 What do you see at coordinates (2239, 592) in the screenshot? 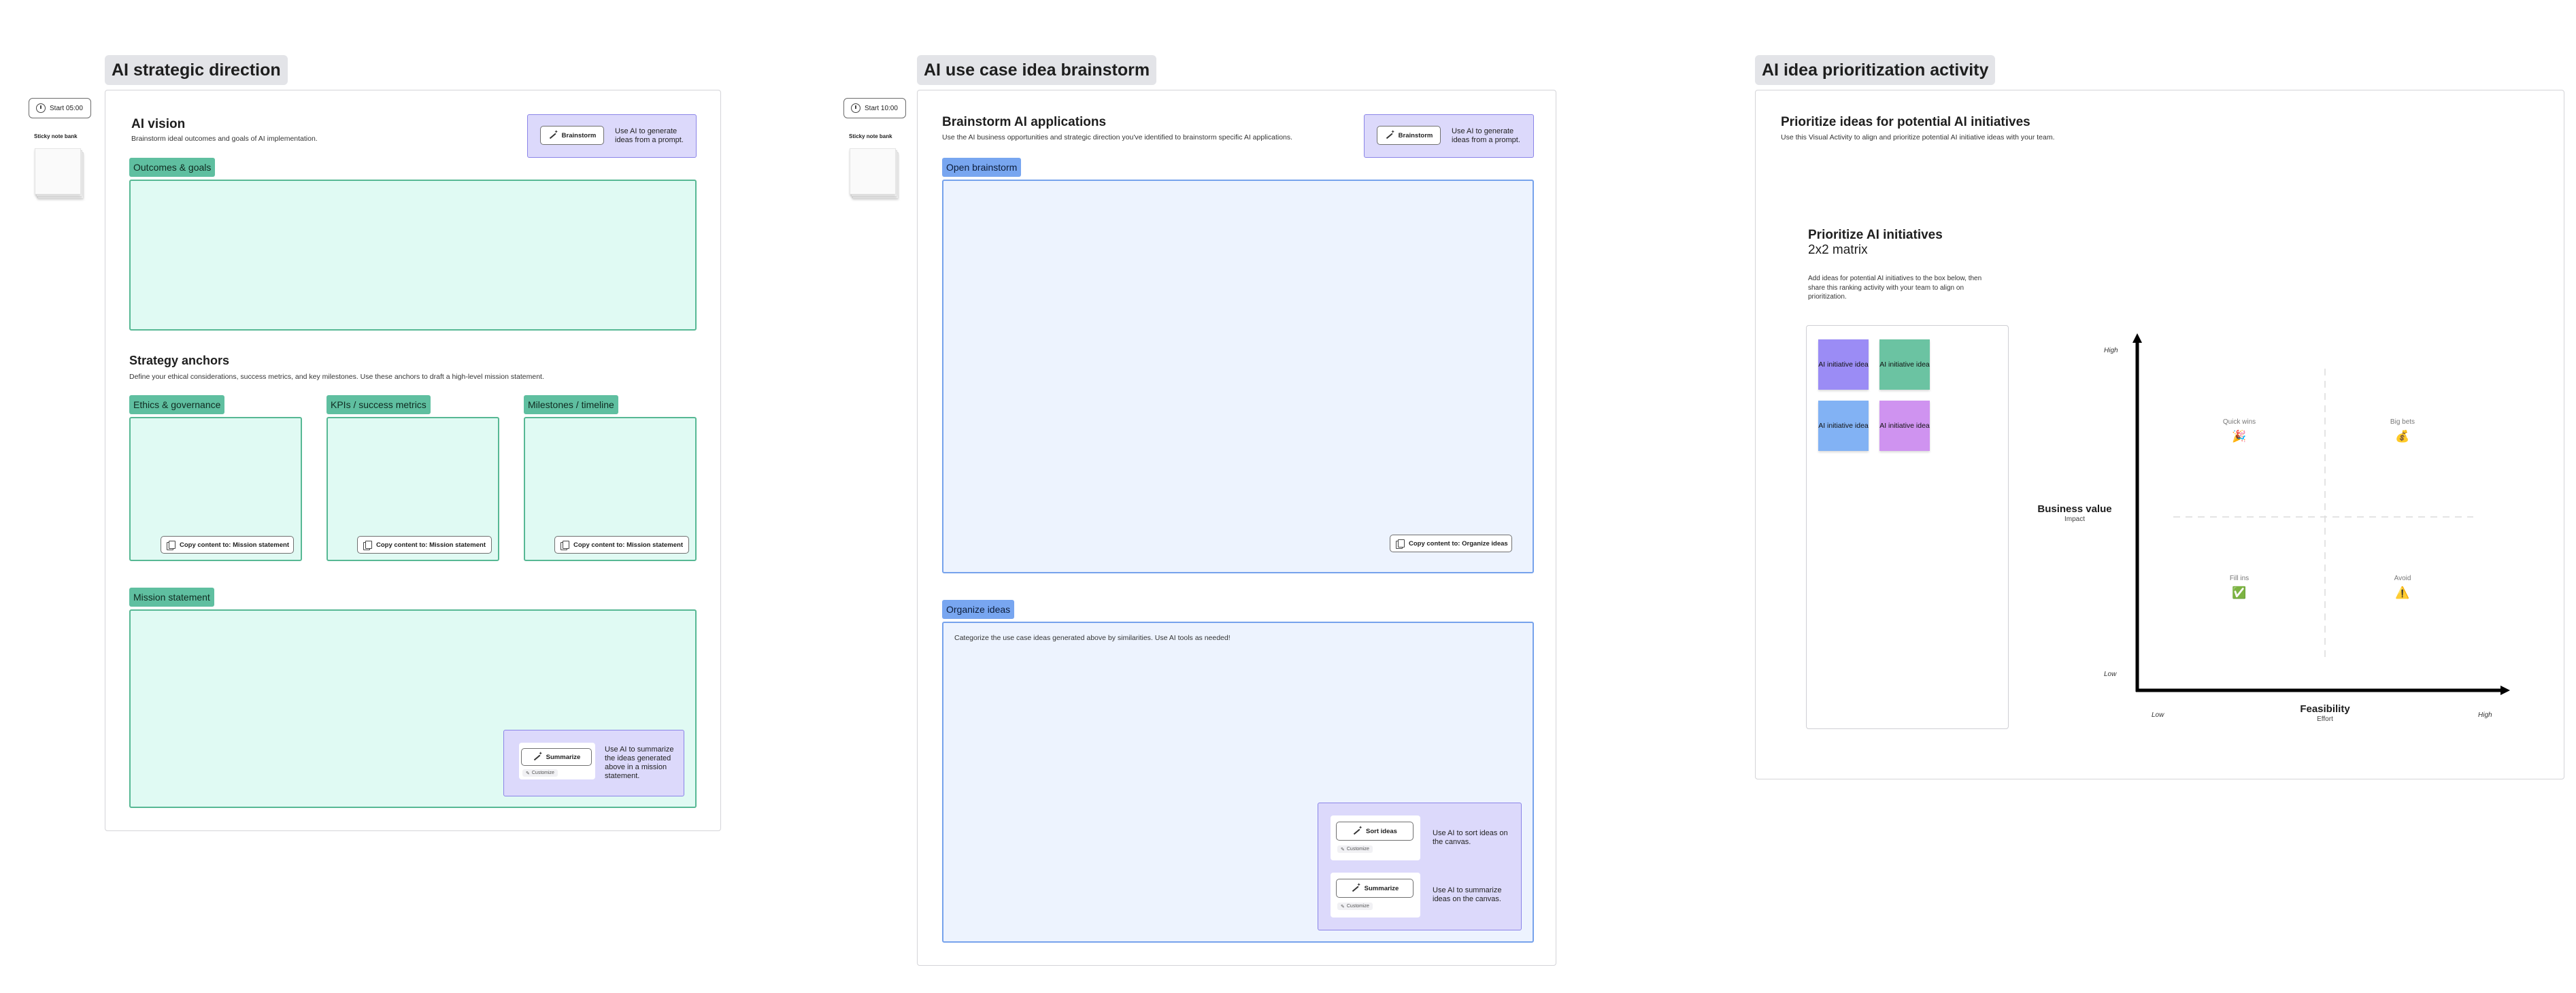
I see `check-mark-icon: ✅` at bounding box center [2239, 592].